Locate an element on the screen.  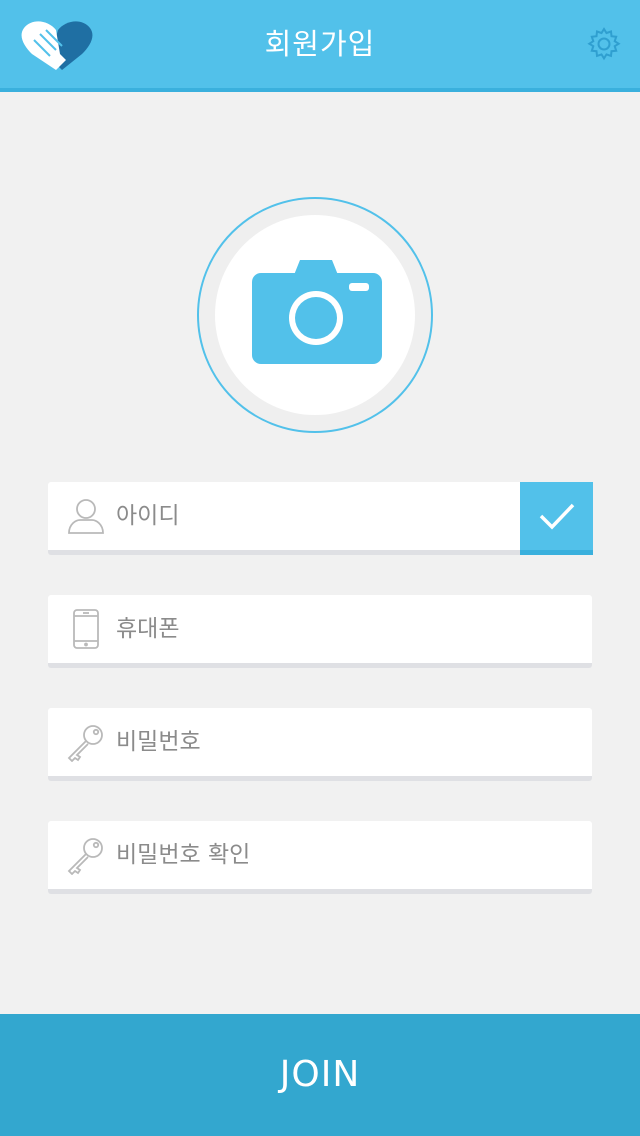
password-field: 비밀번호 is located at coordinates (320, 744).